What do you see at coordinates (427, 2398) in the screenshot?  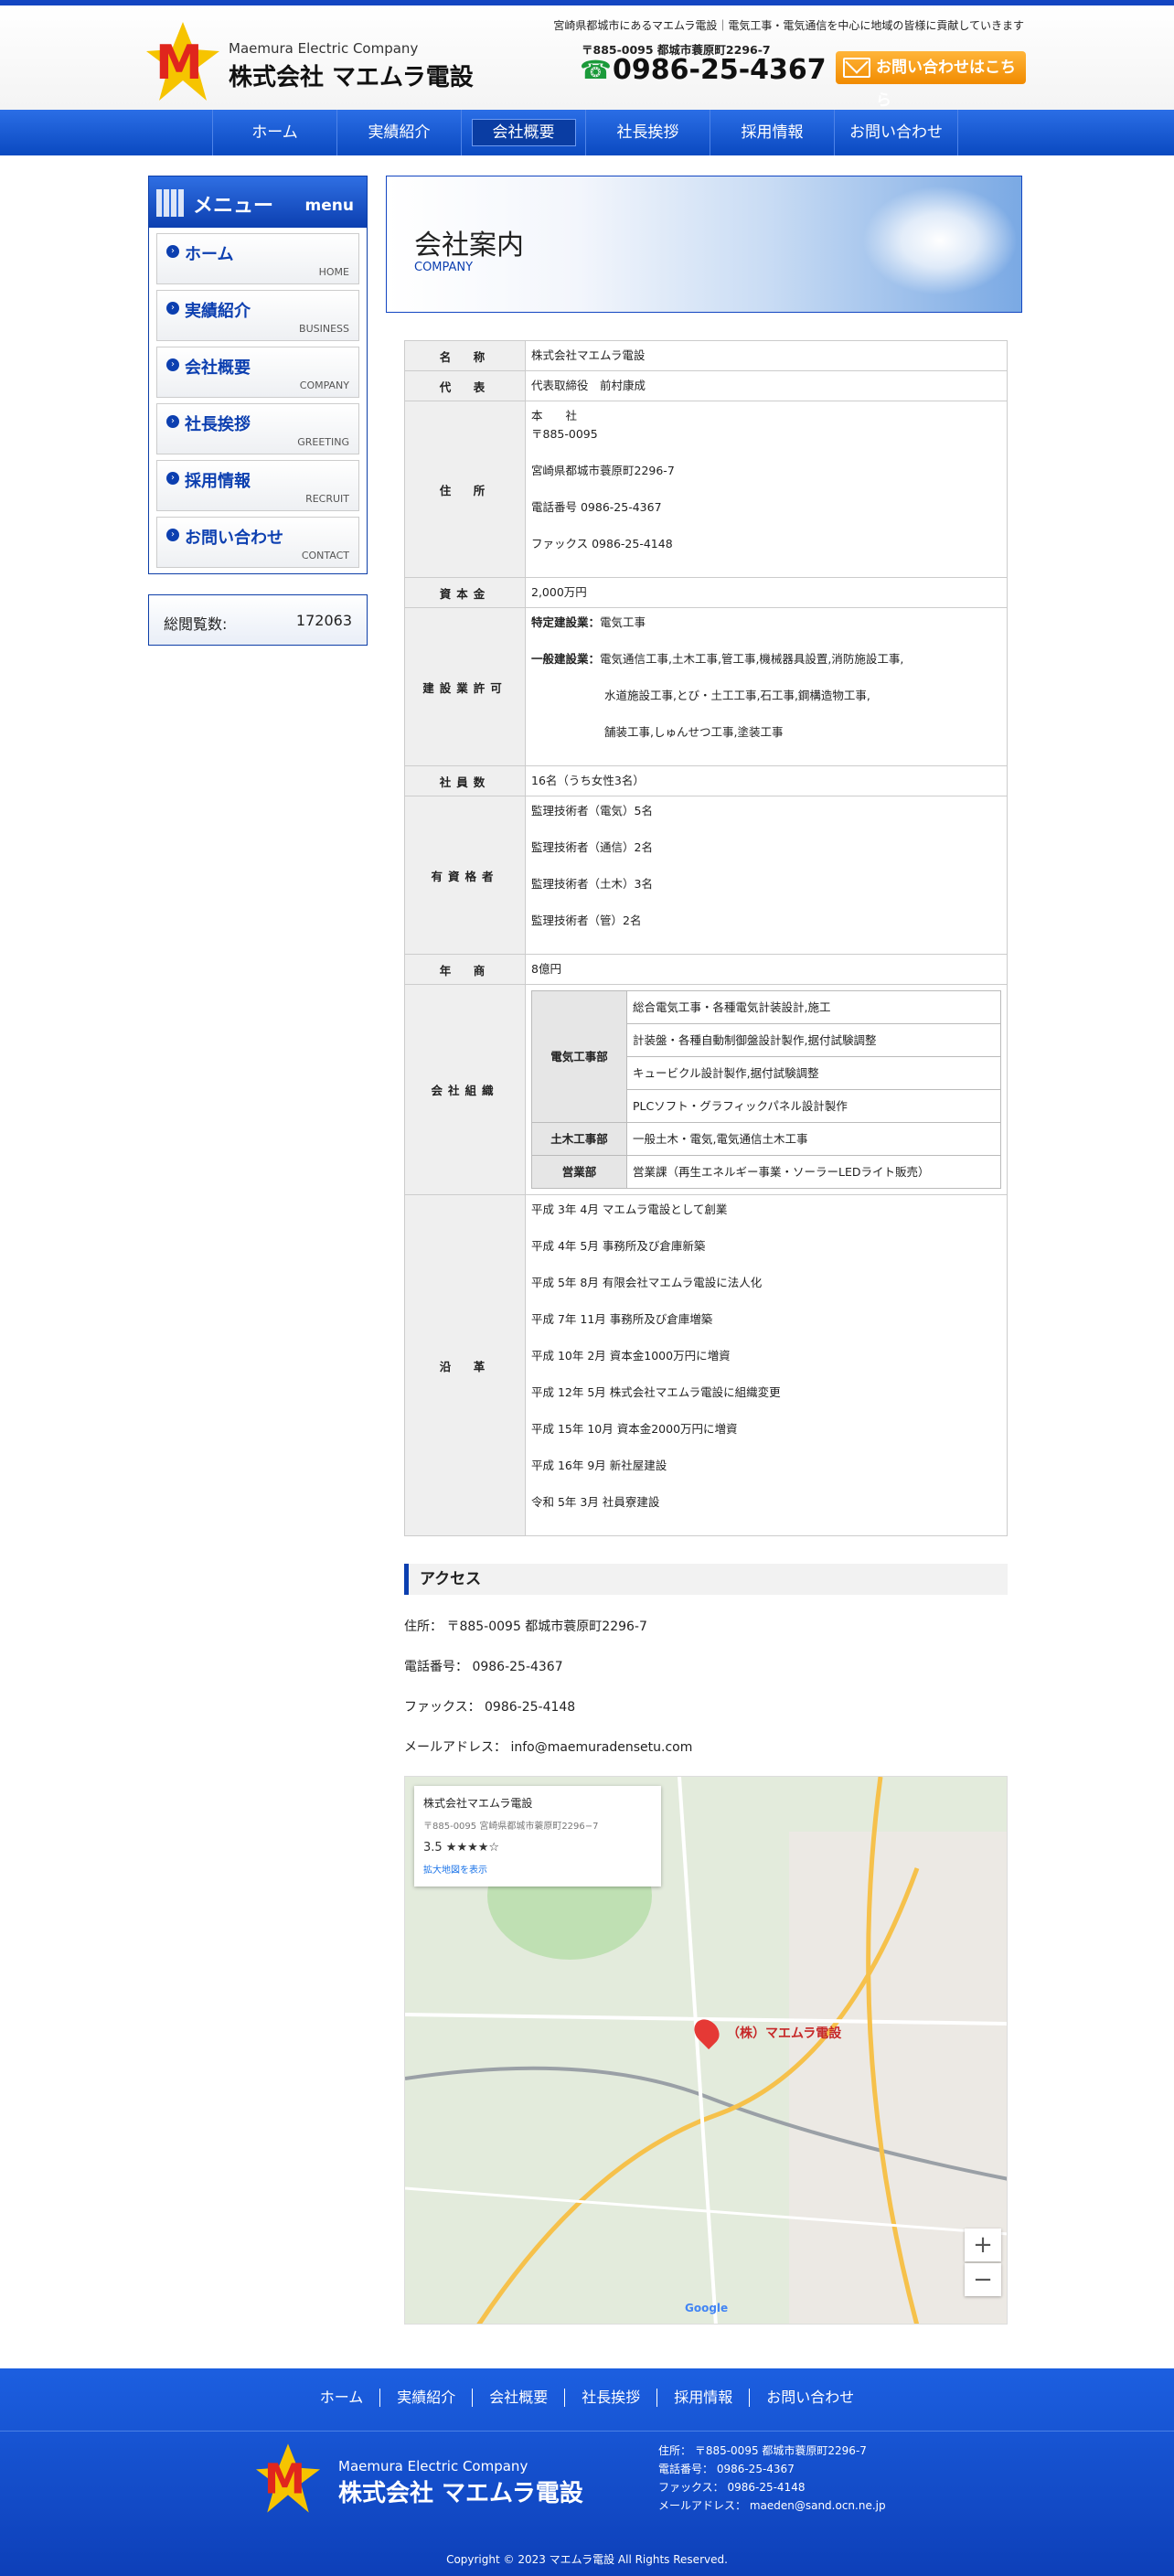 I see `footer-nav-business: 実績紹介` at bounding box center [427, 2398].